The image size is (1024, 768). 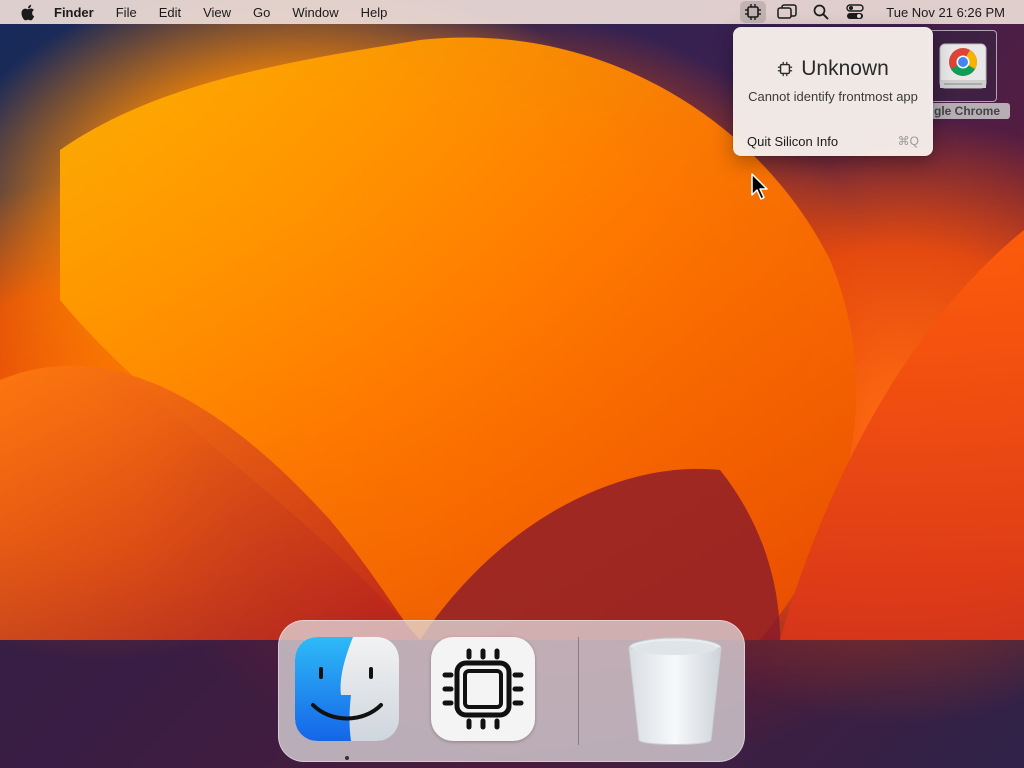 I want to click on dock-silicon-info, so click(x=483, y=689).